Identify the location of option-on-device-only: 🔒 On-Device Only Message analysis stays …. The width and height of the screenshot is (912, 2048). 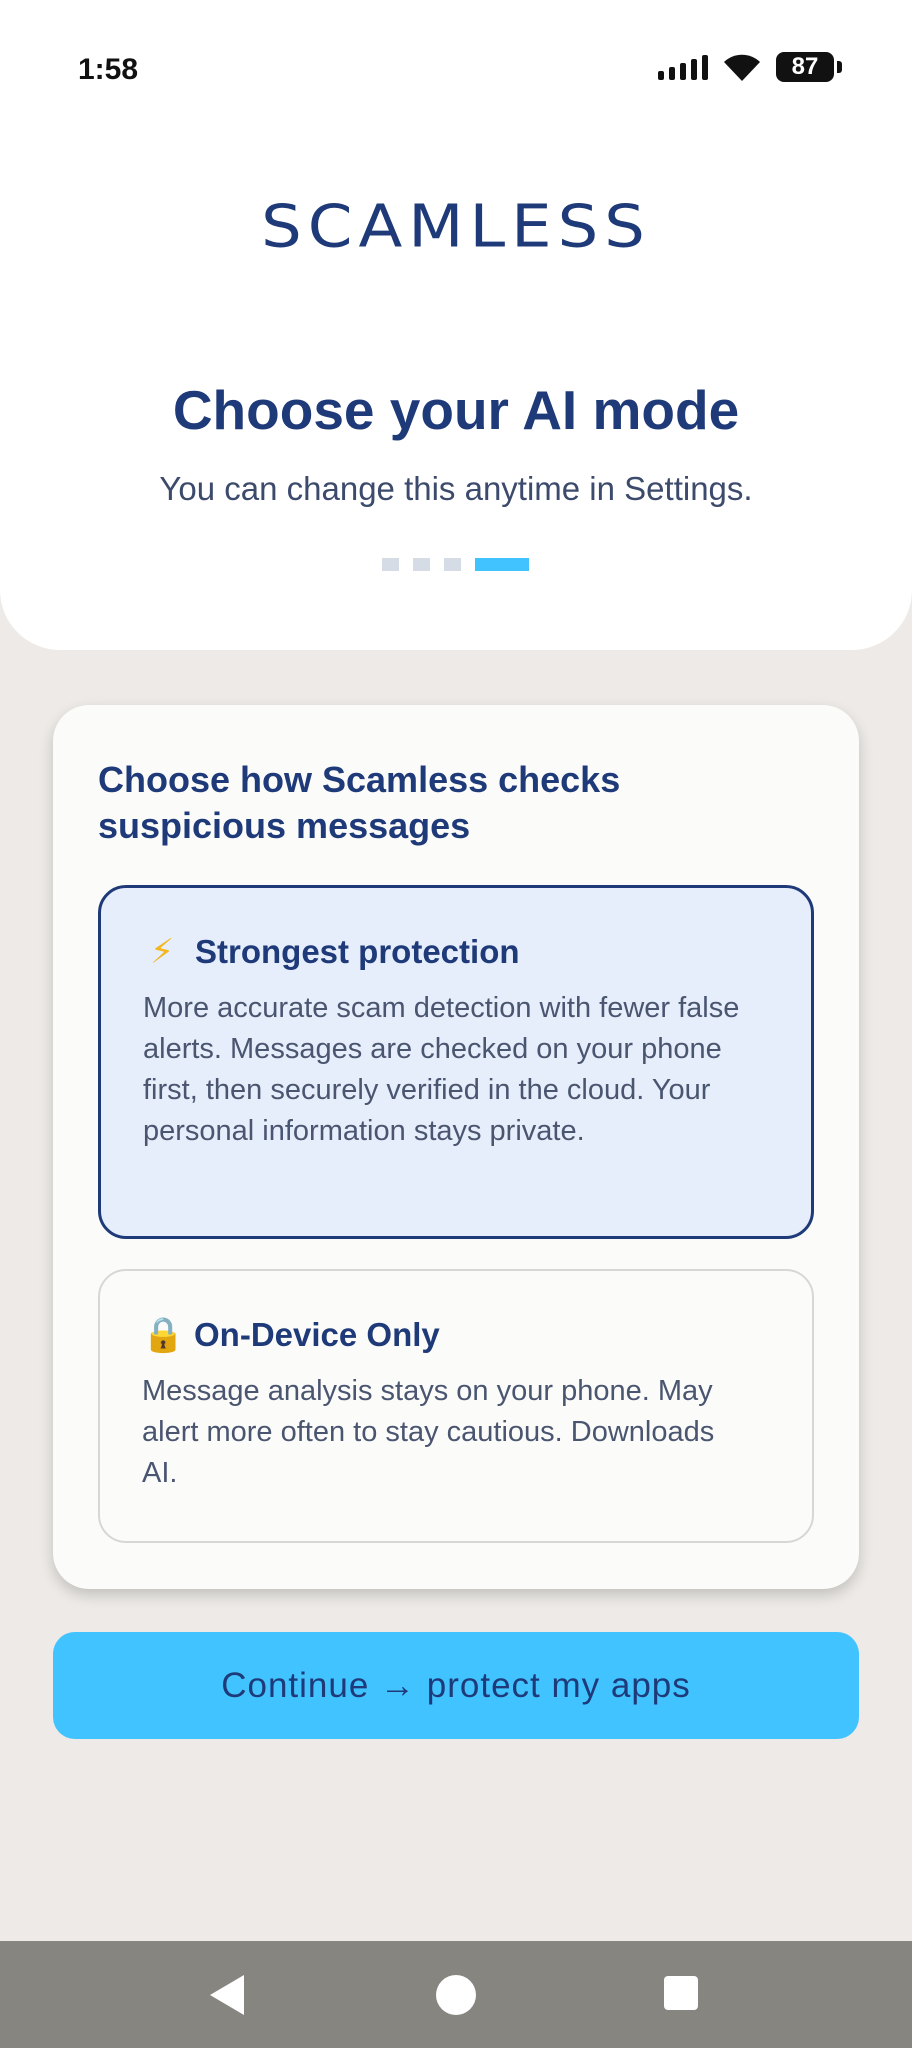
(456, 1406).